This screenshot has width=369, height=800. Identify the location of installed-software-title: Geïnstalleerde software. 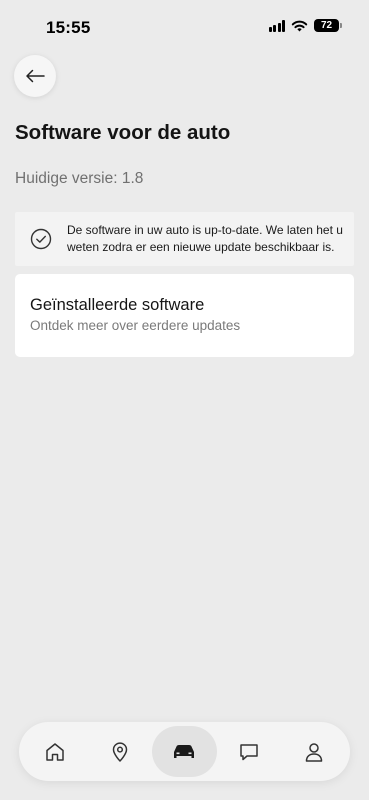
(117, 305).